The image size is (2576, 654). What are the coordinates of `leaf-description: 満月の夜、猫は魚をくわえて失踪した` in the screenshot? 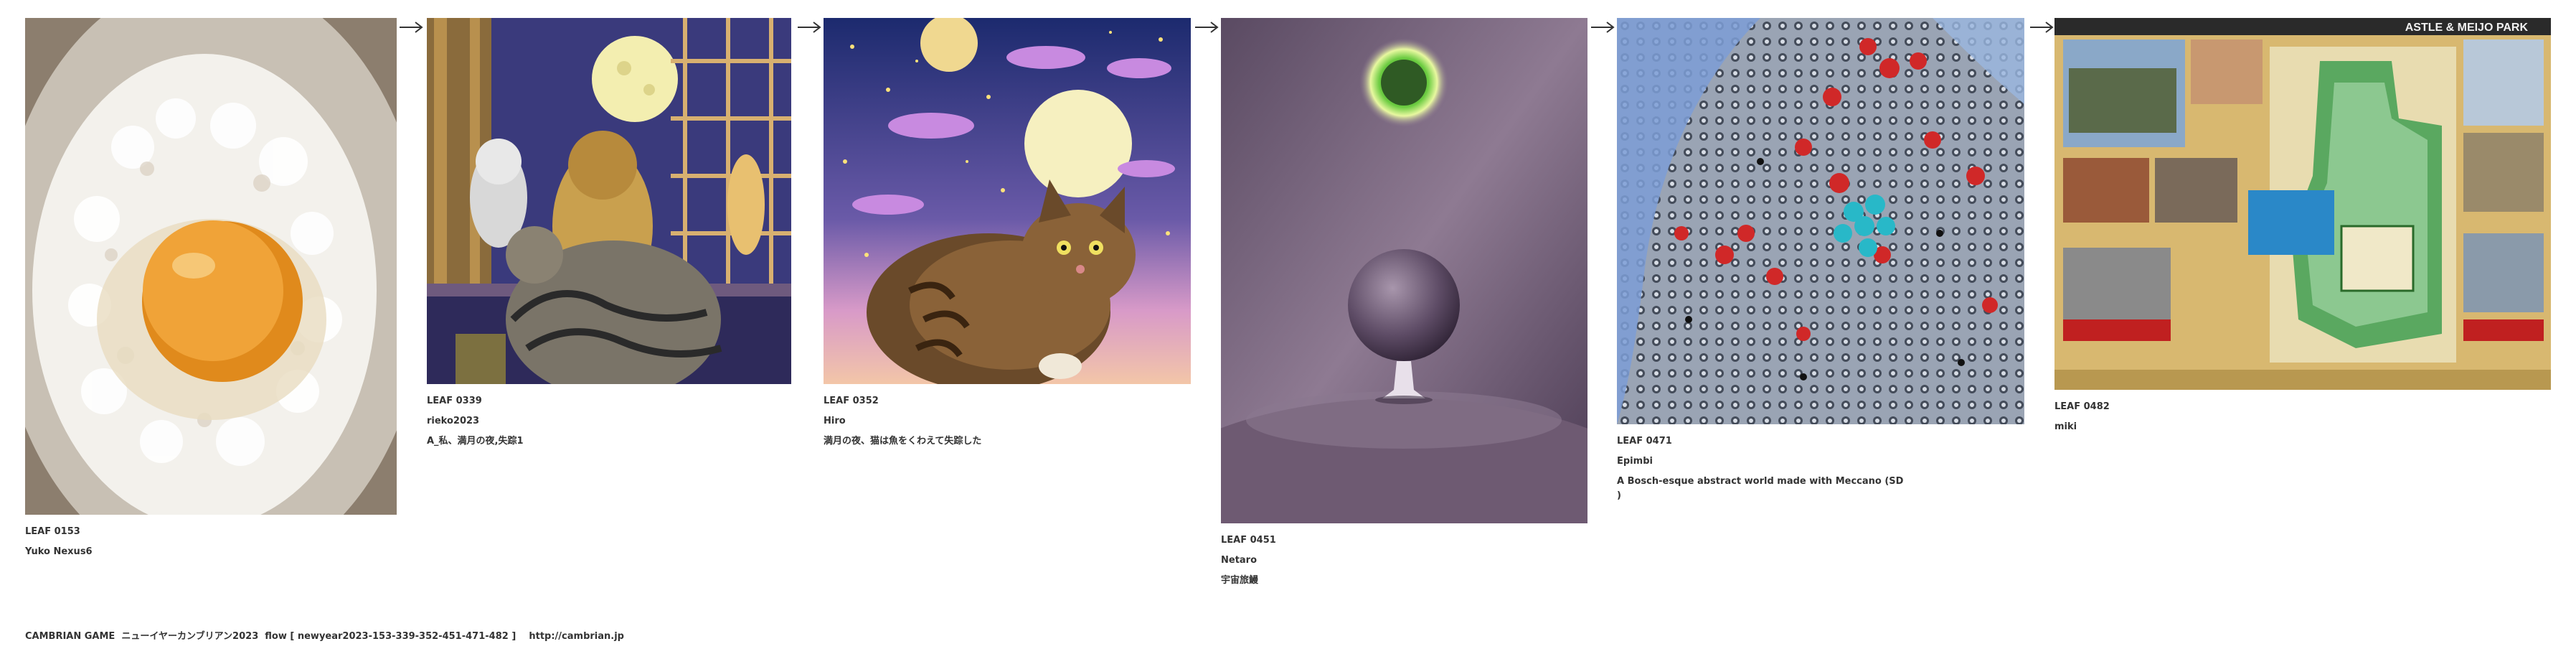 It's located at (903, 441).